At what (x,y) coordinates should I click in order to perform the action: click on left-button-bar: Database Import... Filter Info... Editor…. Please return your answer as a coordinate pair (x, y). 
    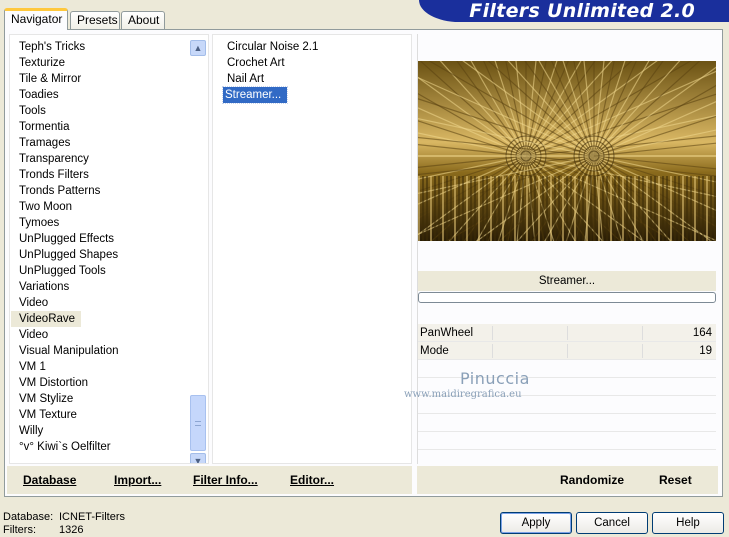
    Looking at the image, I should click on (209, 480).